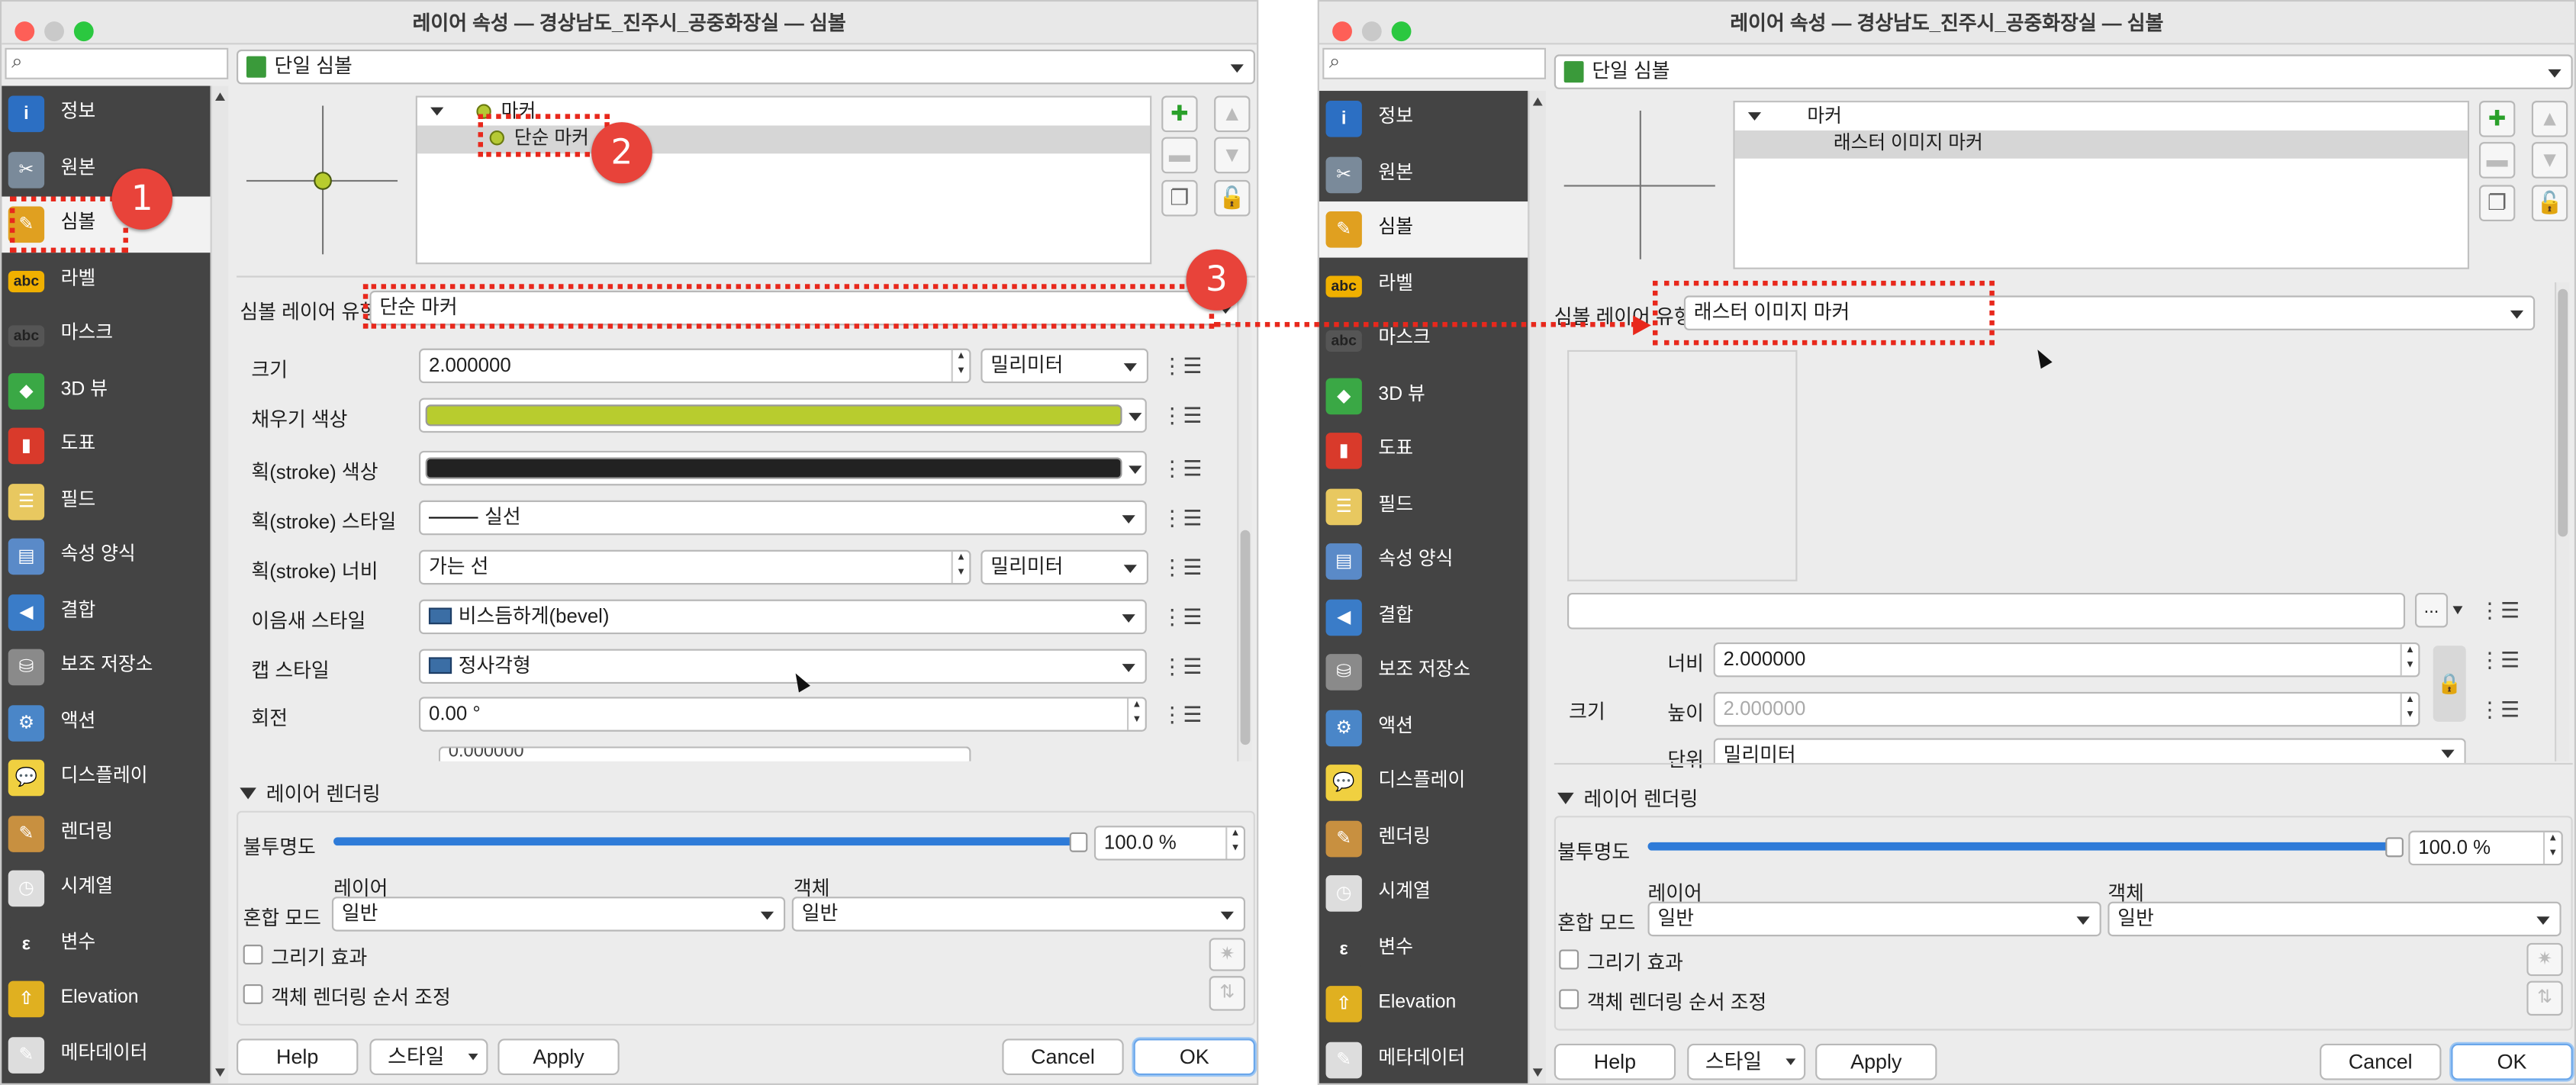 The height and width of the screenshot is (1085, 2576). I want to click on sidebar-item-join: ◀ 결합, so click(106, 611).